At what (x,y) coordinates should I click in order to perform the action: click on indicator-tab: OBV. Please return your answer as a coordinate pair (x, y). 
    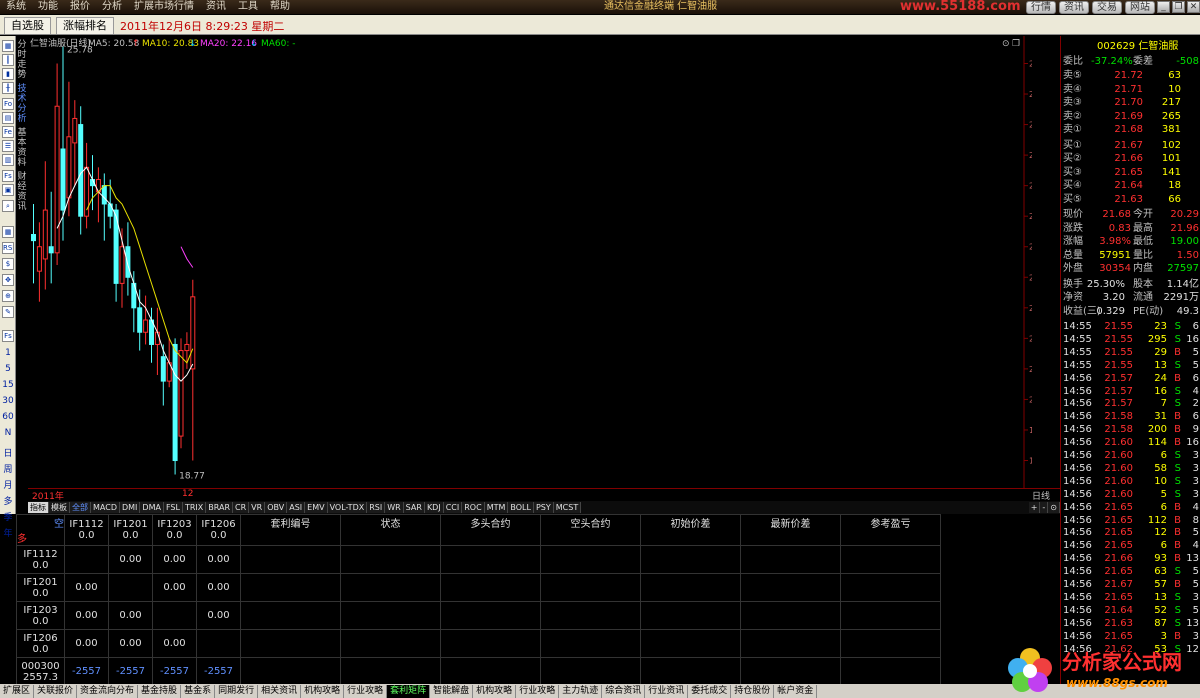
    Looking at the image, I should click on (276, 507).